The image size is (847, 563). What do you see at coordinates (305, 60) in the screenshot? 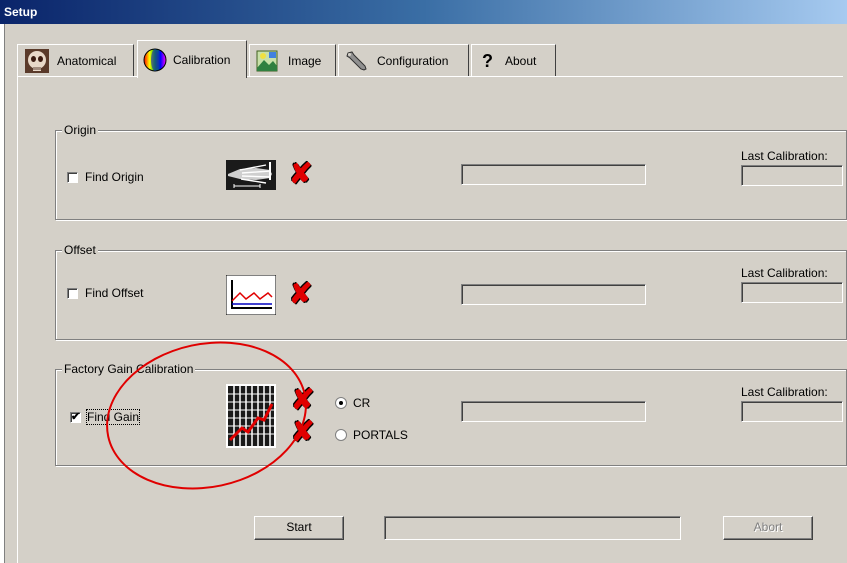
I see `tab-image-label: Image` at bounding box center [305, 60].